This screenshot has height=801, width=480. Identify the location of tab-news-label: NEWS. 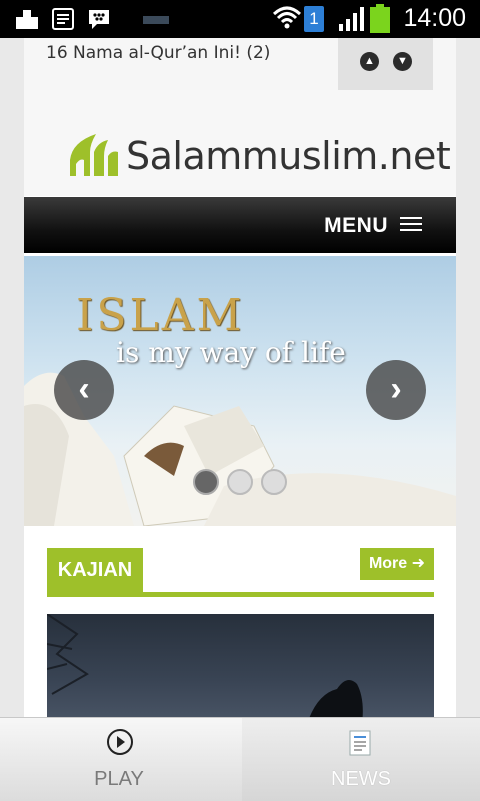
(361, 779).